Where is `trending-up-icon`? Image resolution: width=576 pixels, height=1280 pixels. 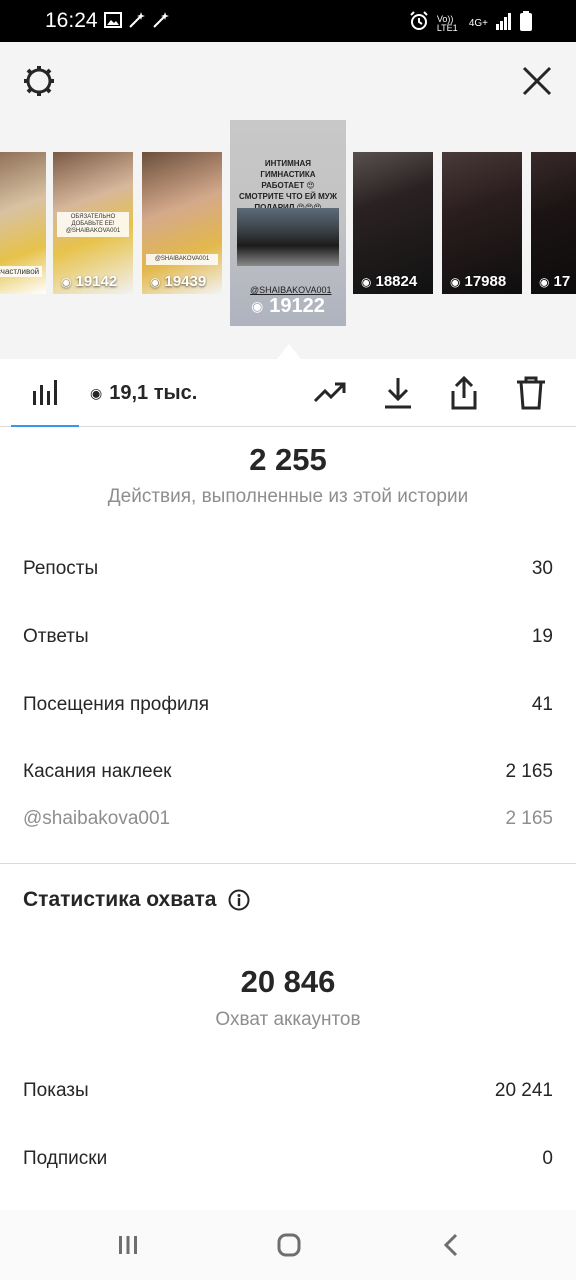
trending-up-icon is located at coordinates (329, 392).